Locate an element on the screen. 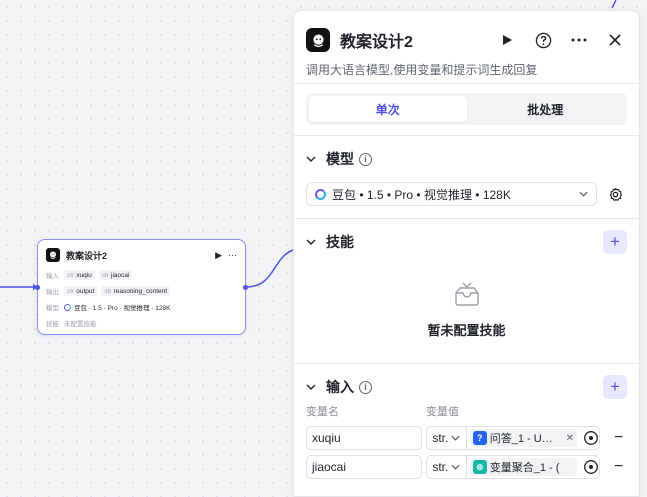 This screenshot has height=497, width=647. variable-value-field: str. ? 问答_1 - U… ✕ is located at coordinates (513, 438).